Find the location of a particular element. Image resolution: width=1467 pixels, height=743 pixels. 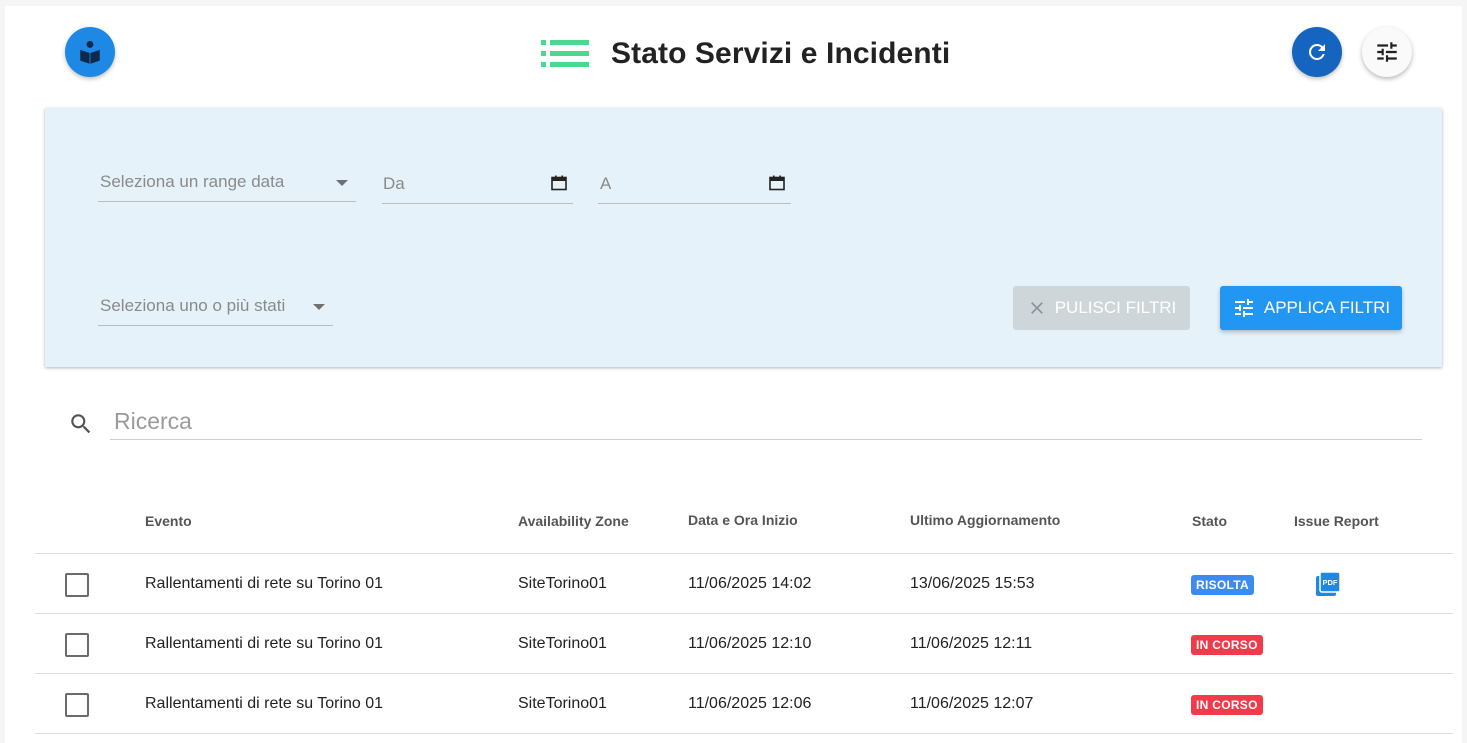

refresh-button is located at coordinates (1317, 52).